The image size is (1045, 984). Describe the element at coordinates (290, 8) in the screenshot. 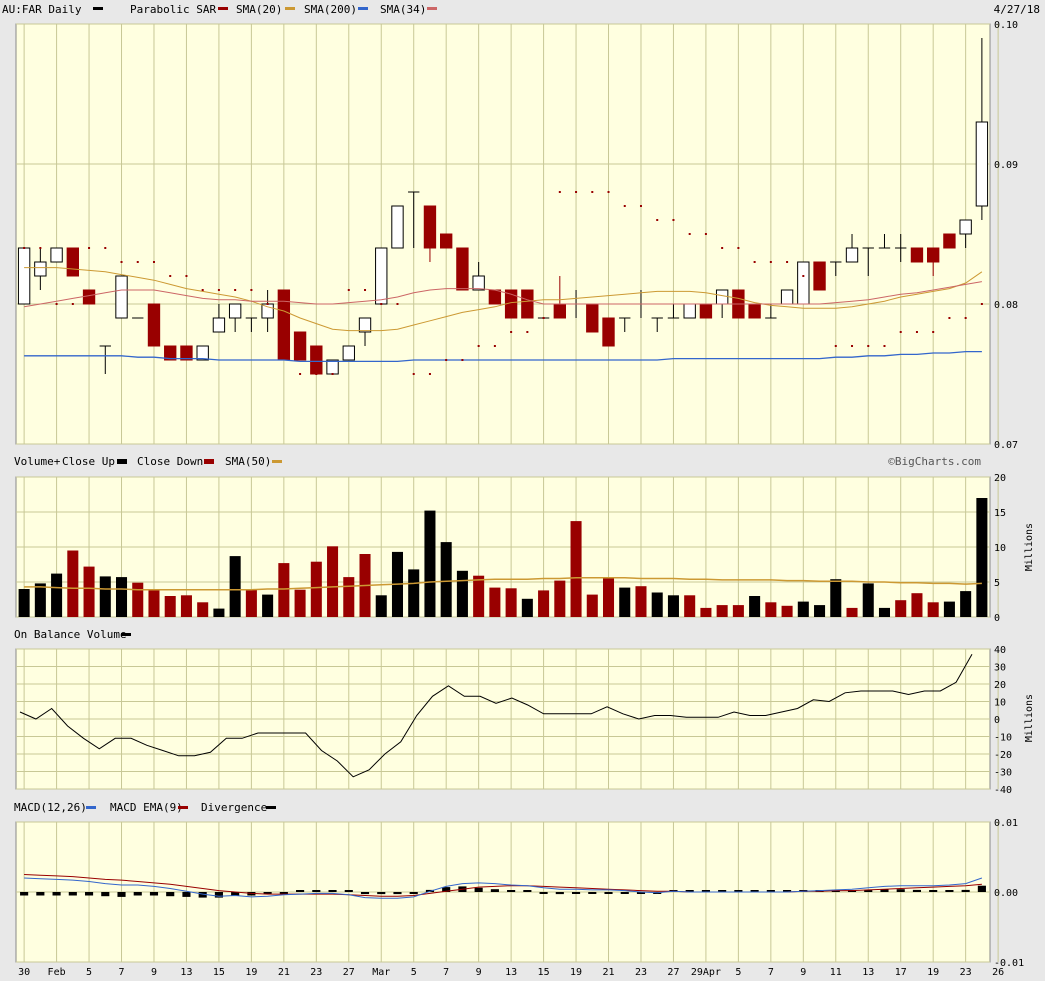

I see `sma20-legend-swatch` at that location.